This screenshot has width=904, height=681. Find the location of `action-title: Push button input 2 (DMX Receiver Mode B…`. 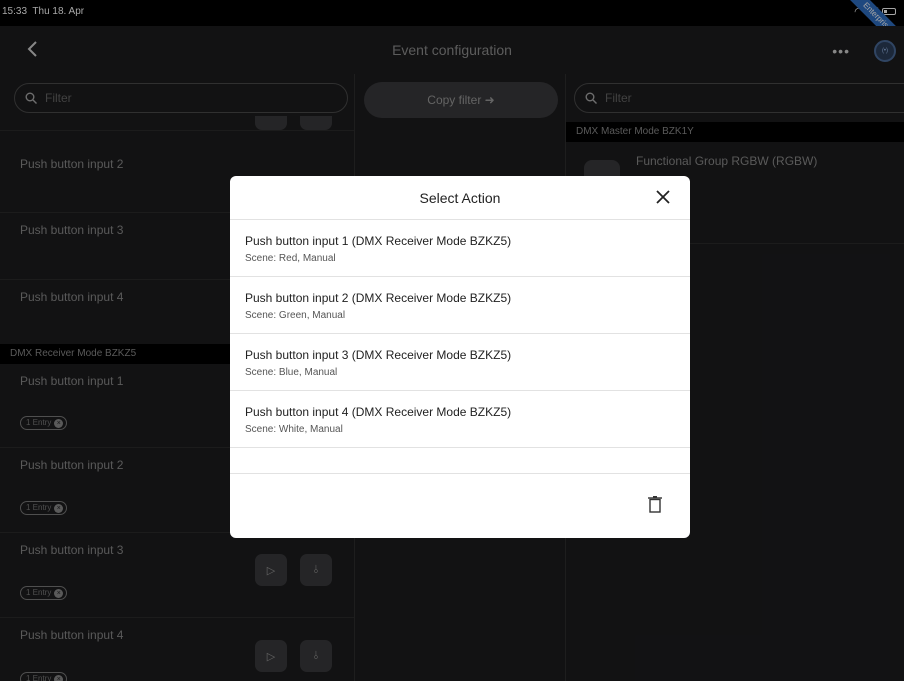

action-title: Push button input 2 (DMX Receiver Mode B… is located at coordinates (378, 298).